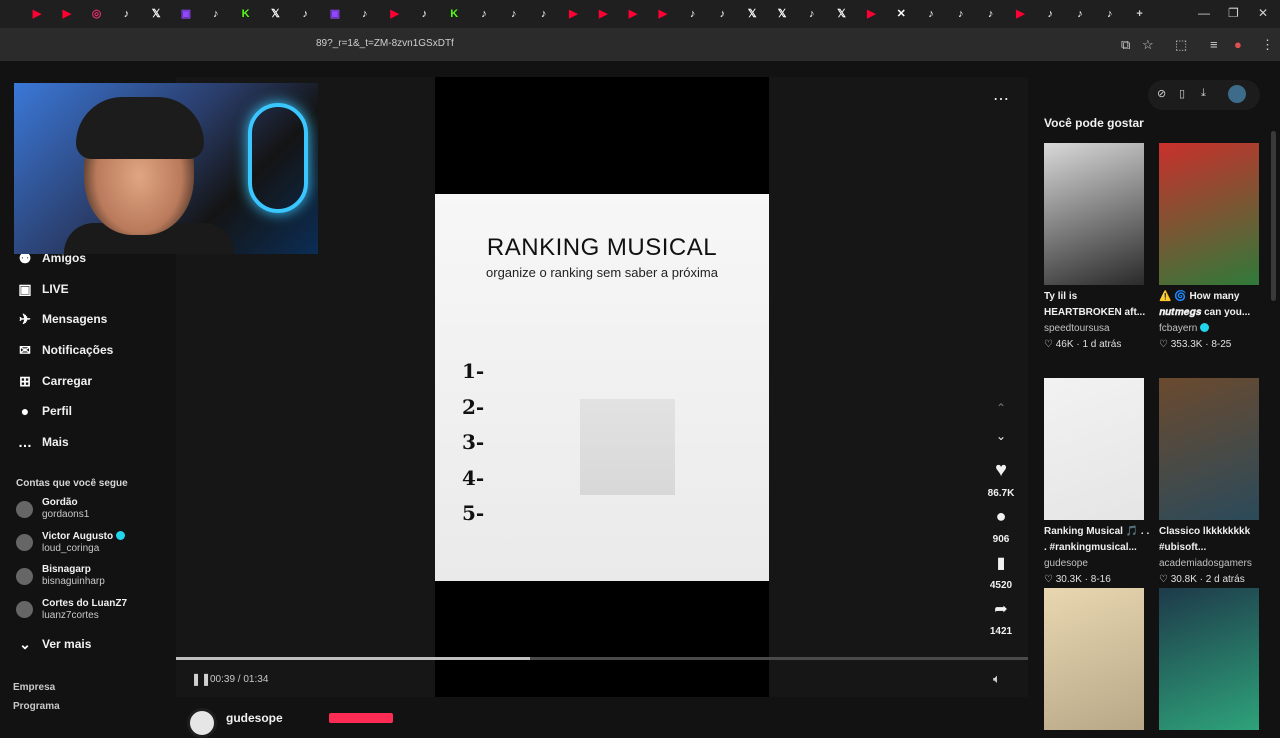  What do you see at coordinates (1267, 45) in the screenshot?
I see `browser-menu-icon: ⋮` at bounding box center [1267, 45].